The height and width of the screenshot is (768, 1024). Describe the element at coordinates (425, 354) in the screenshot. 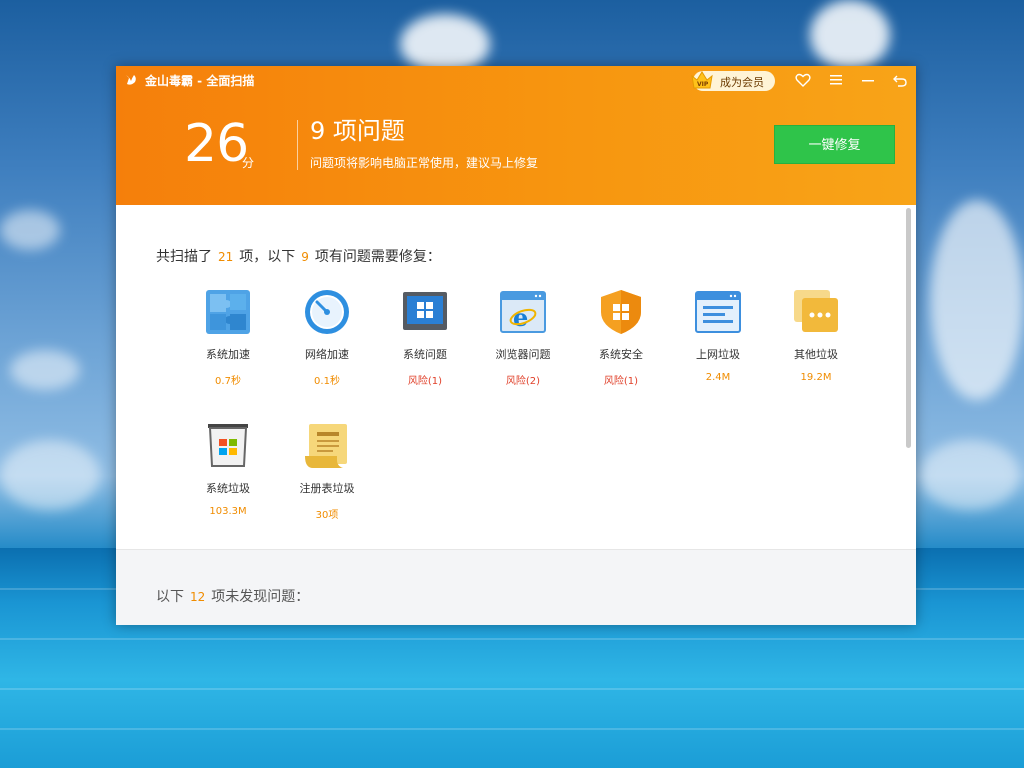

I see `item-name: 系统问题` at that location.